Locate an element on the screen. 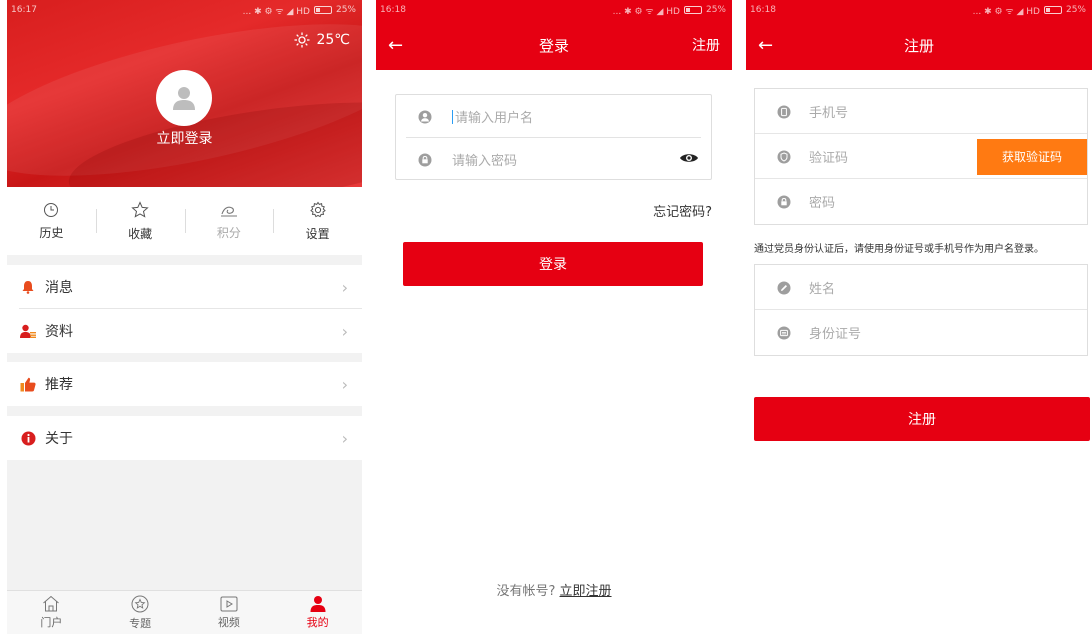 This screenshot has width=1092, height=634. quick-favorites: 收藏 is located at coordinates (140, 221).